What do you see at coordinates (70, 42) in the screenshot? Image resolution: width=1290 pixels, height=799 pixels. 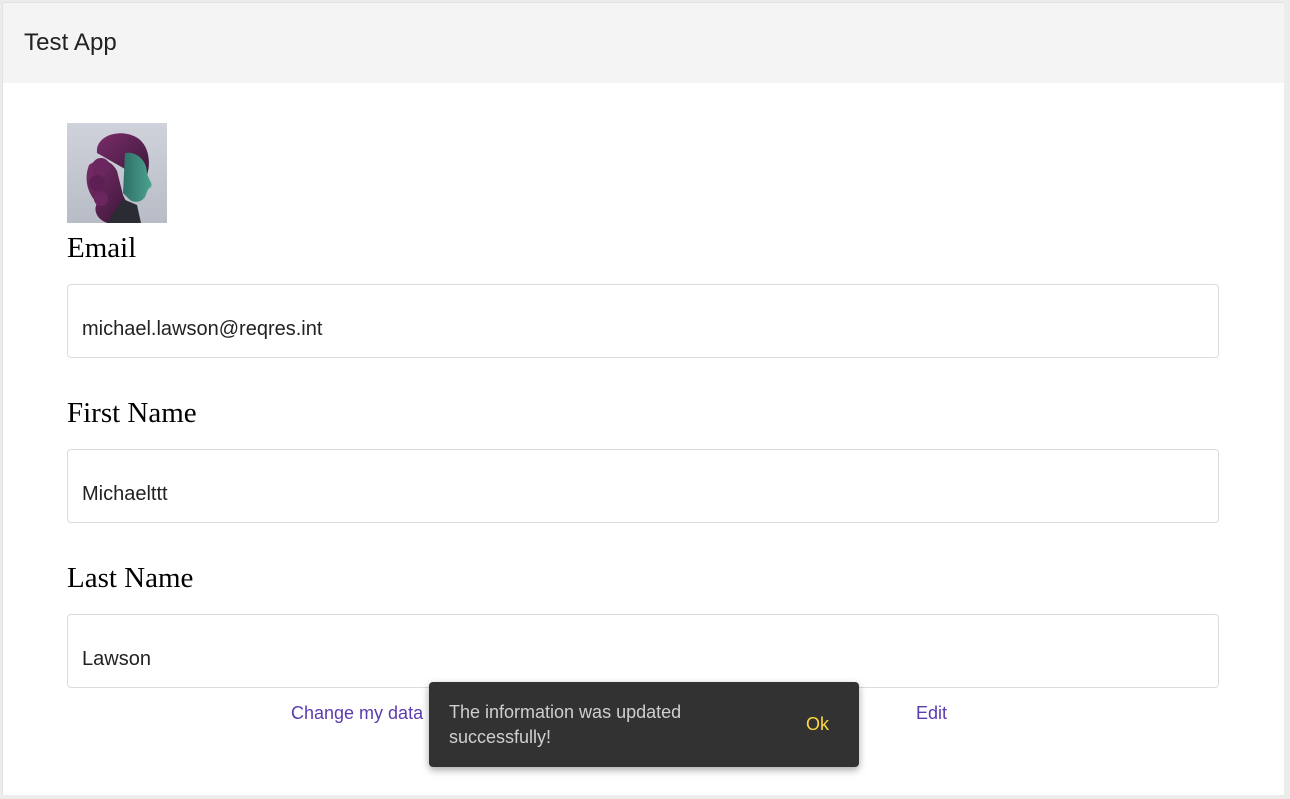 I see `app-title: Test App` at bounding box center [70, 42].